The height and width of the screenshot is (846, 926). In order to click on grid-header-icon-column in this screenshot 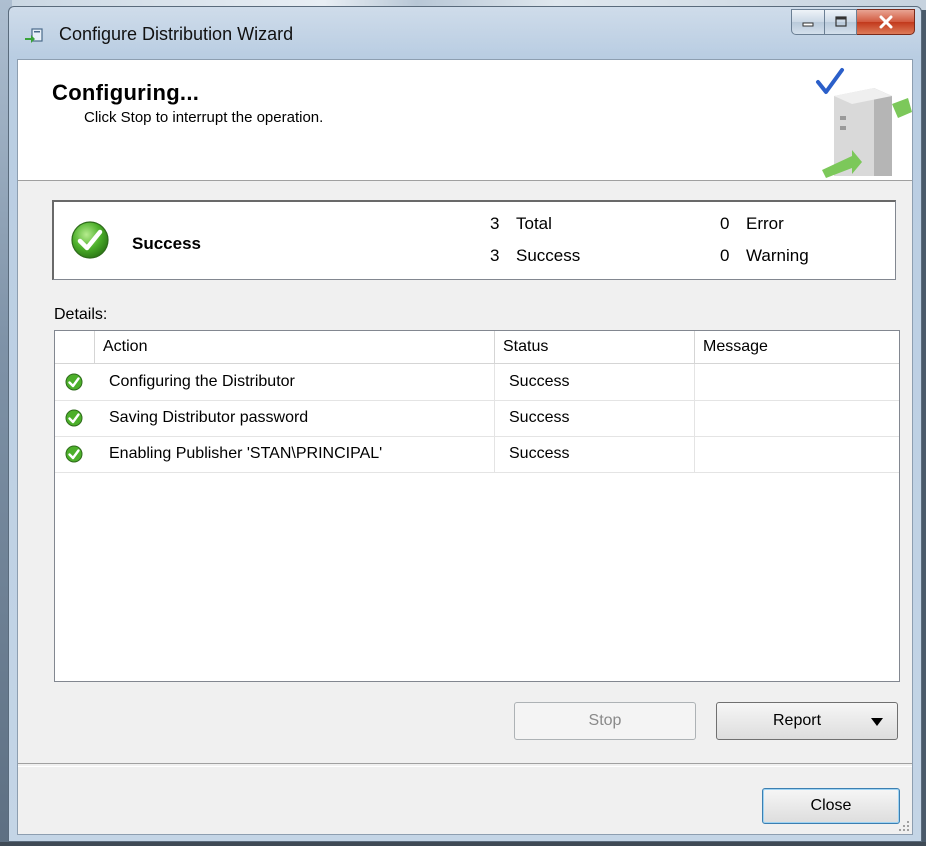, I will do `click(75, 347)`.